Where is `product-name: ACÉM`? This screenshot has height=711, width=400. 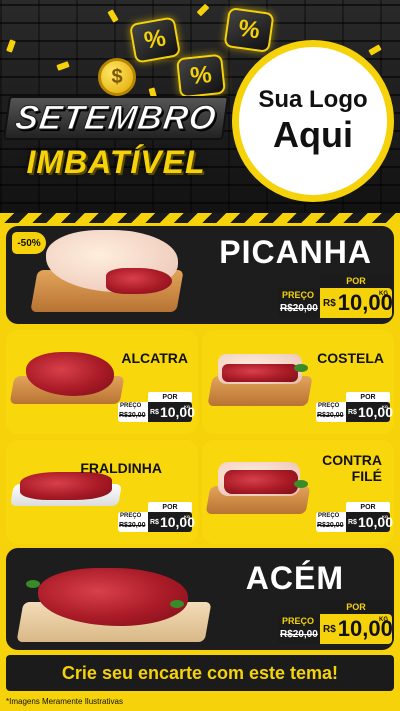
product-name: ACÉM is located at coordinates (294, 578).